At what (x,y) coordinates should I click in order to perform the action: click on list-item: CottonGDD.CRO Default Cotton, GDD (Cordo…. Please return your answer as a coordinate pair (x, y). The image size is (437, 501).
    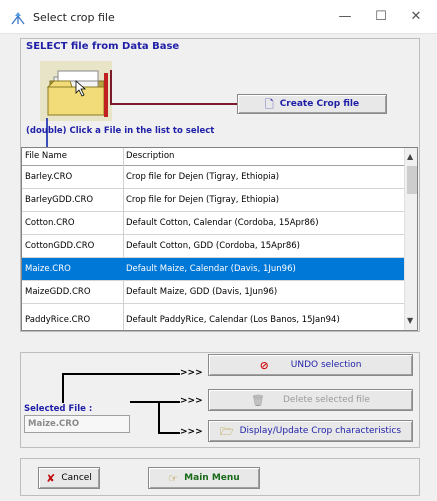
    Looking at the image, I should click on (213, 246).